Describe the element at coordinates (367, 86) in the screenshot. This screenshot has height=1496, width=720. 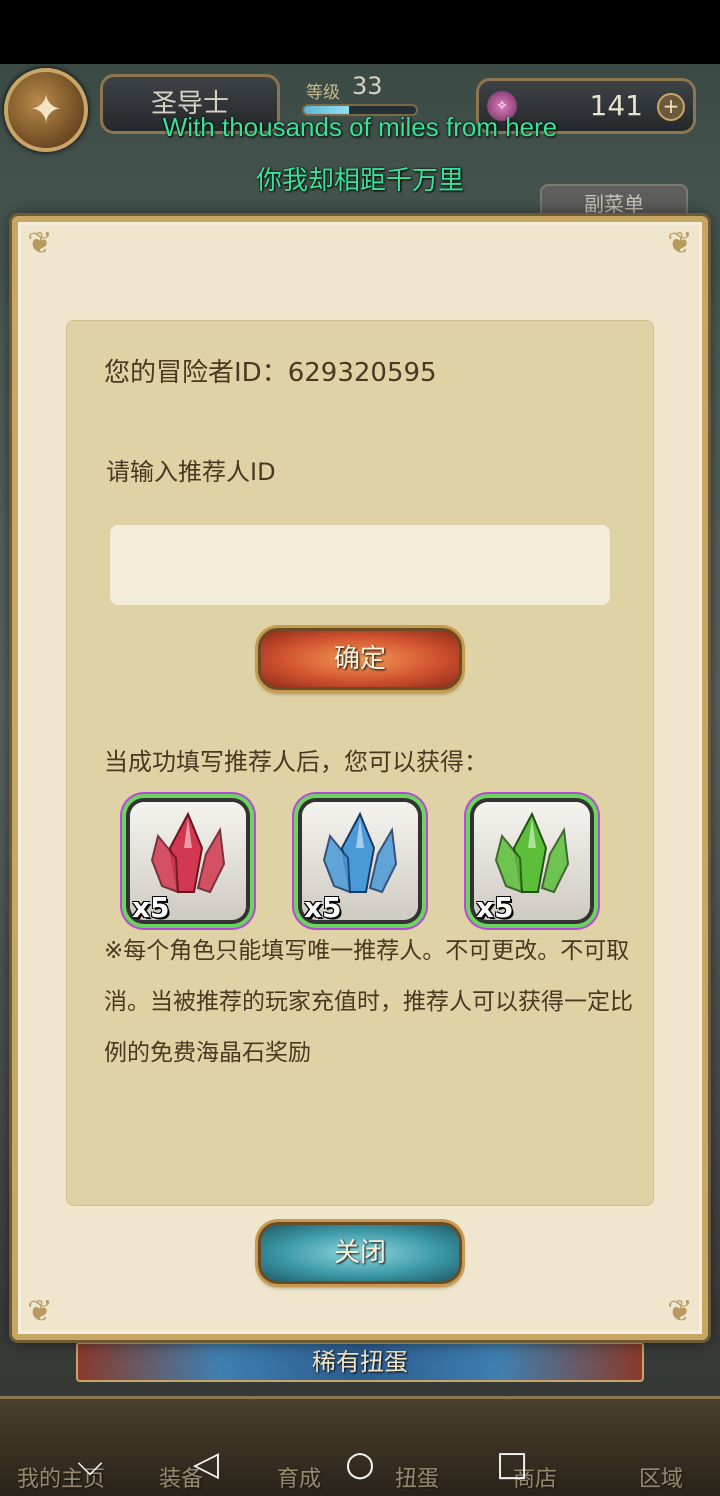
I see `level-value: 33` at that location.